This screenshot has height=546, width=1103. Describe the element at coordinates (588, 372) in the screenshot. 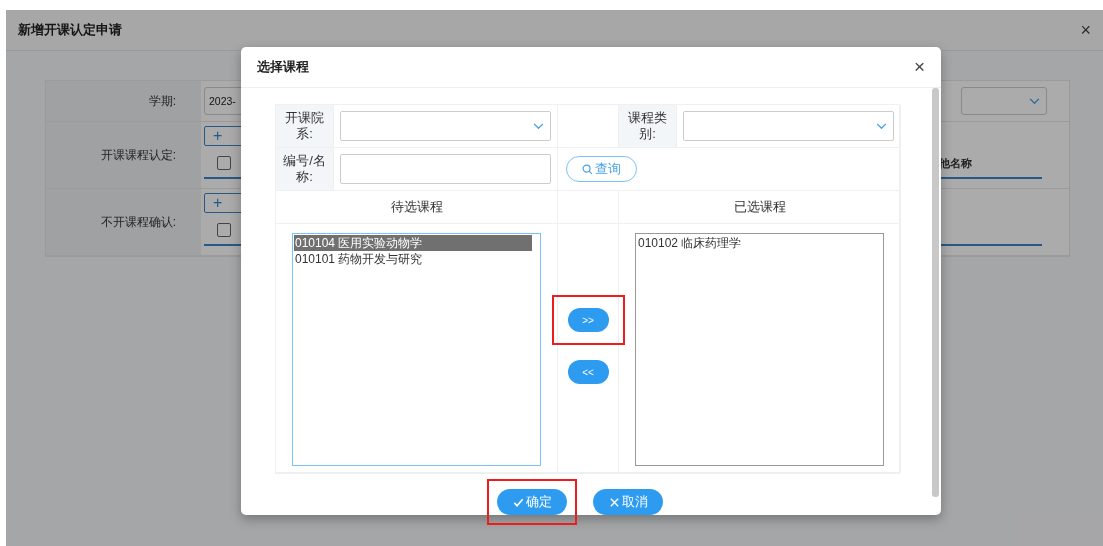

I see `move-button: <<` at that location.